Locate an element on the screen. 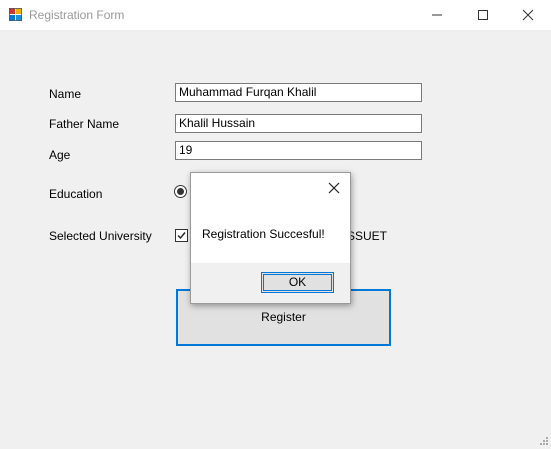 The height and width of the screenshot is (449, 551). university-checkbox is located at coordinates (181, 235).